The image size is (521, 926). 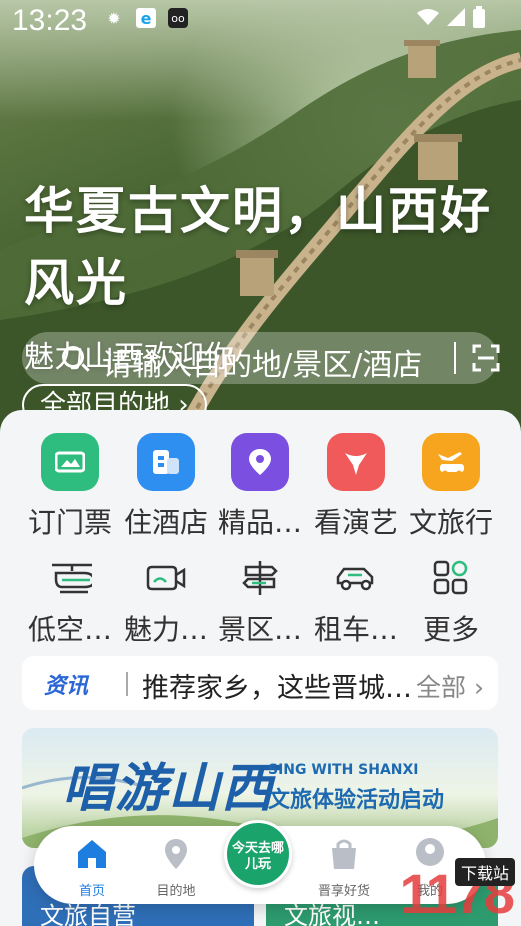 What do you see at coordinates (168, 789) in the screenshot?
I see `banner-title: 唱游山西` at bounding box center [168, 789].